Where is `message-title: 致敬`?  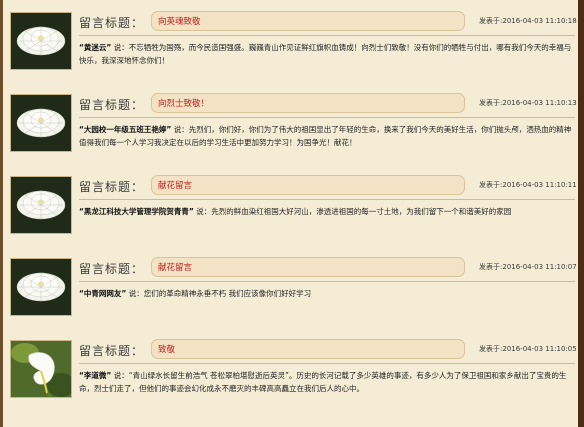 message-title: 致敬 is located at coordinates (167, 350).